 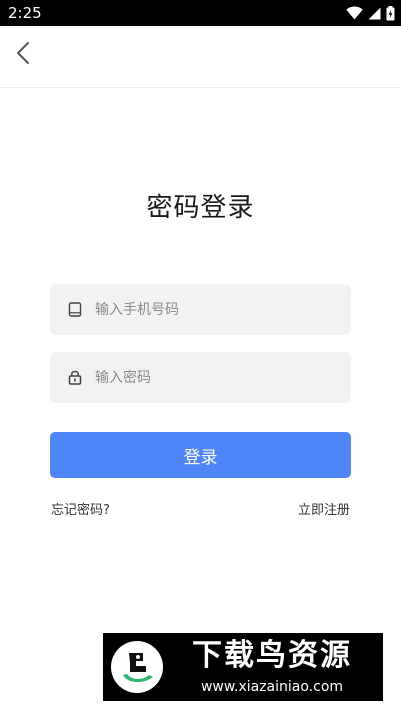 I want to click on watermark-logo, so click(x=137, y=667).